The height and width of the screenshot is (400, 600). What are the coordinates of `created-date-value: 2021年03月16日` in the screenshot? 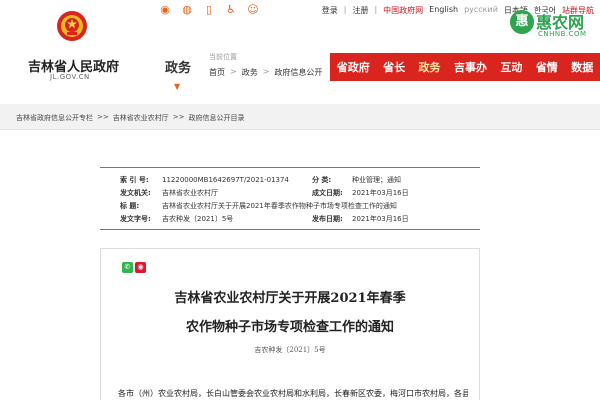 It's located at (380, 193).